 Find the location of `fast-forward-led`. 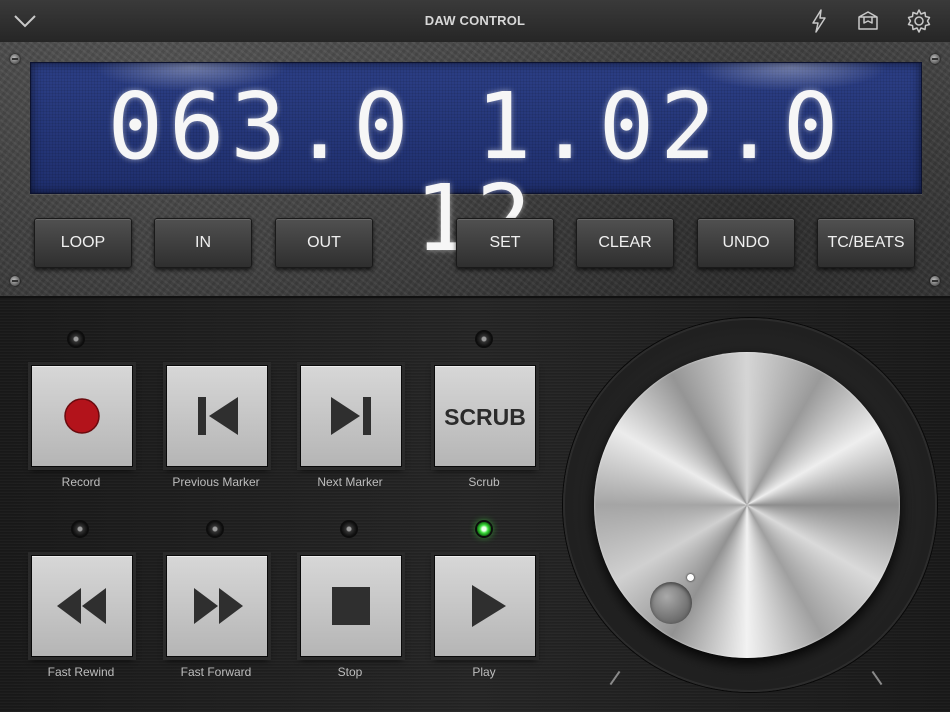

fast-forward-led is located at coordinates (215, 529).